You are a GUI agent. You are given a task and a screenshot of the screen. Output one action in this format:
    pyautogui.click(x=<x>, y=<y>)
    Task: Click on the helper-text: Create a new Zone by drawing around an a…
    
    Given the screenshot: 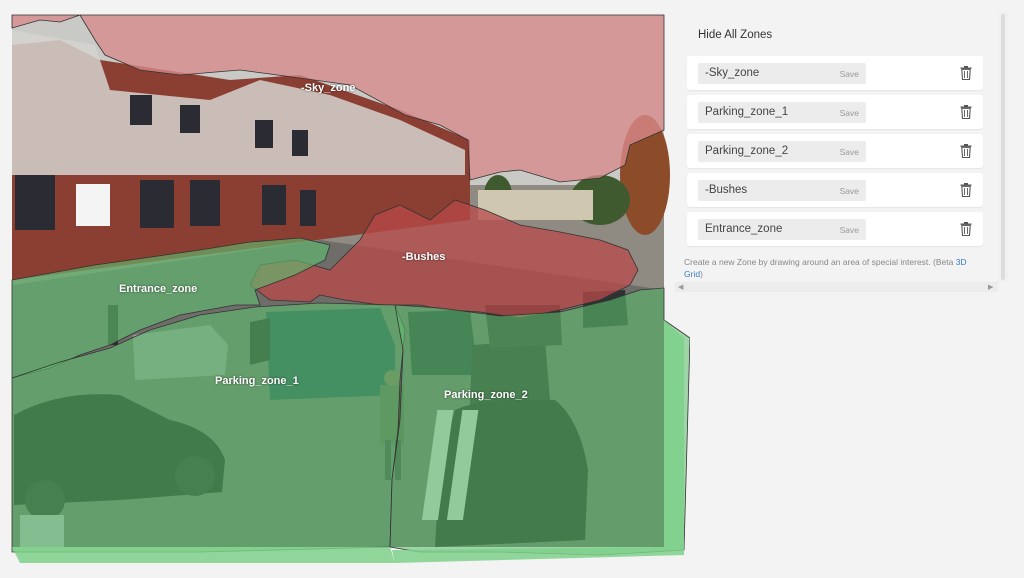 What is the action you would take?
    pyautogui.click(x=819, y=262)
    